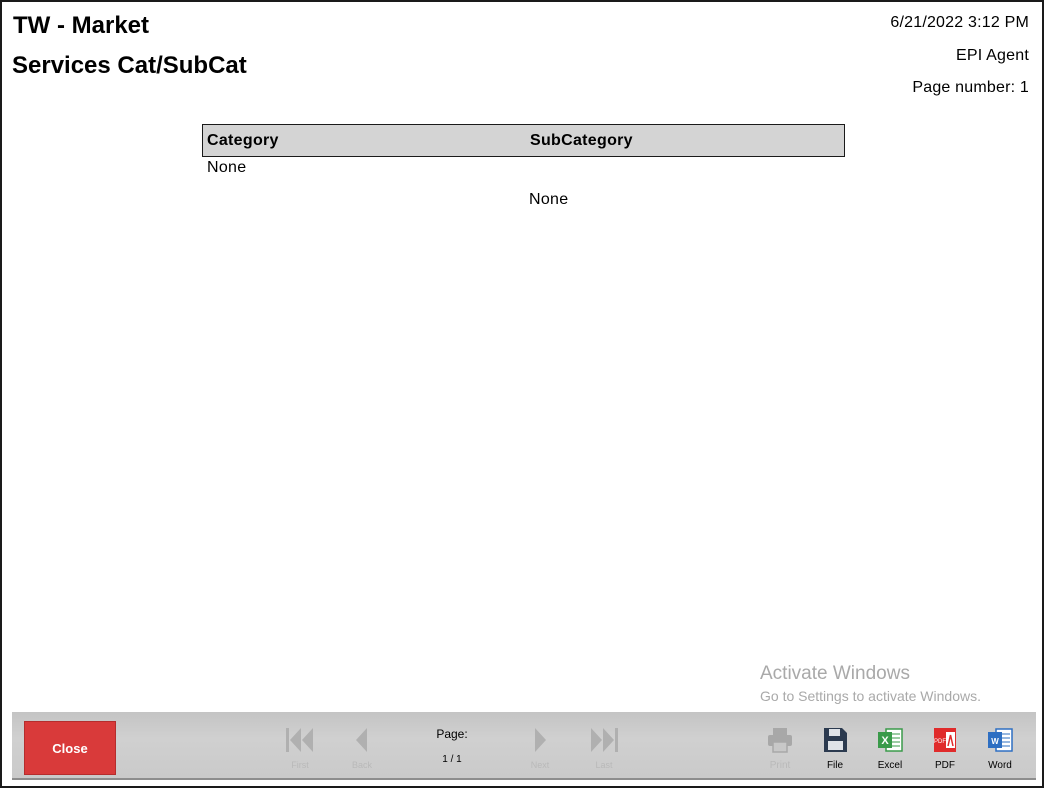 This screenshot has width=1044, height=788. What do you see at coordinates (549, 199) in the screenshot?
I see `table-cell-subcategory: None` at bounding box center [549, 199].